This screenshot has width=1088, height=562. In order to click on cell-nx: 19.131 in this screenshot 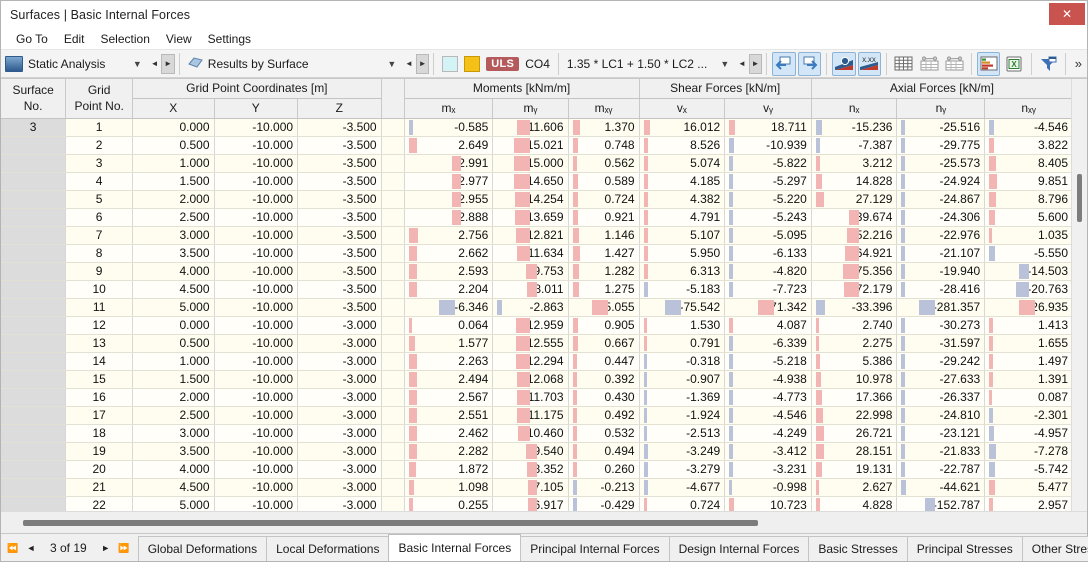, I will do `click(854, 469)`.